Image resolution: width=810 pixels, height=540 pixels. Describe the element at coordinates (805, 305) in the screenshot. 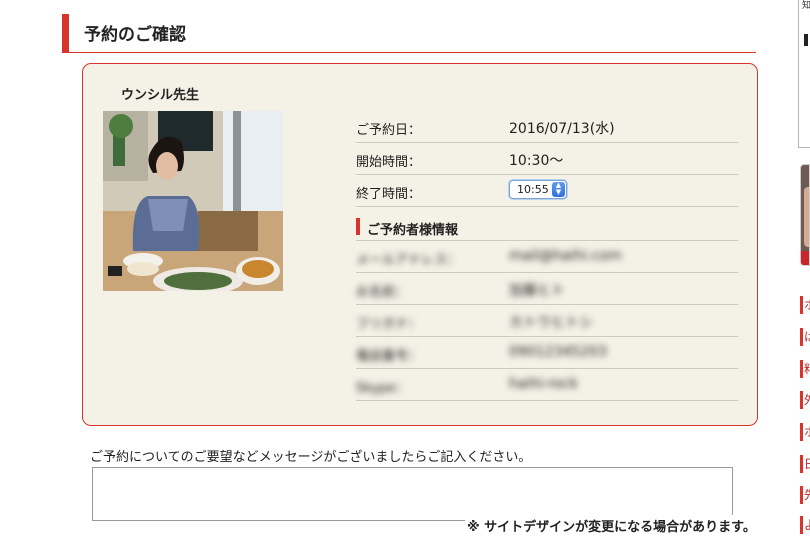

I see `sidebar-link-1: ホ` at that location.